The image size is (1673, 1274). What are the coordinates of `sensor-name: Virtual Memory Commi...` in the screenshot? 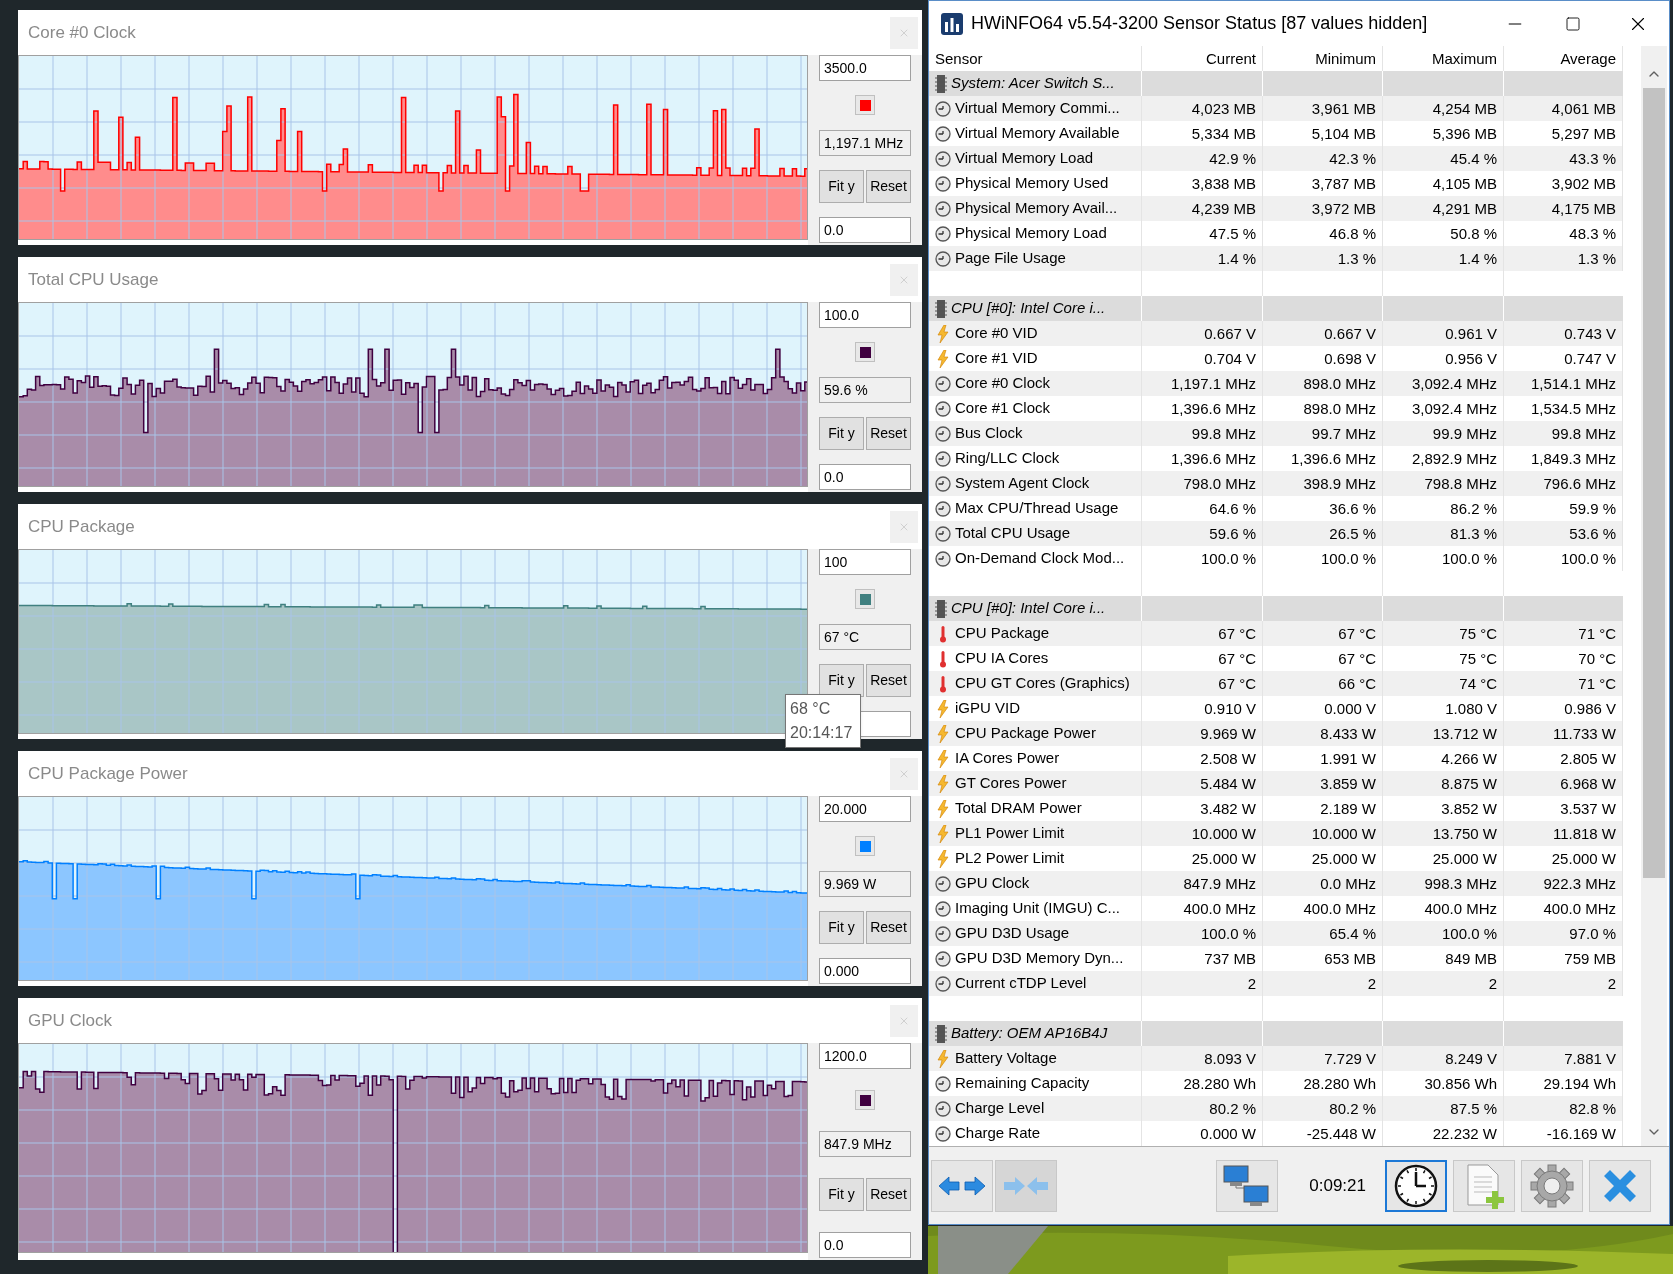 It's located at (1037, 108).